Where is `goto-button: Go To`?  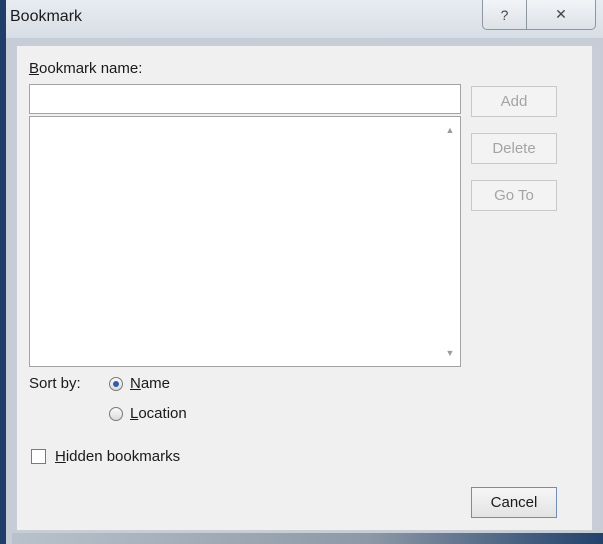
goto-button: Go To is located at coordinates (514, 195).